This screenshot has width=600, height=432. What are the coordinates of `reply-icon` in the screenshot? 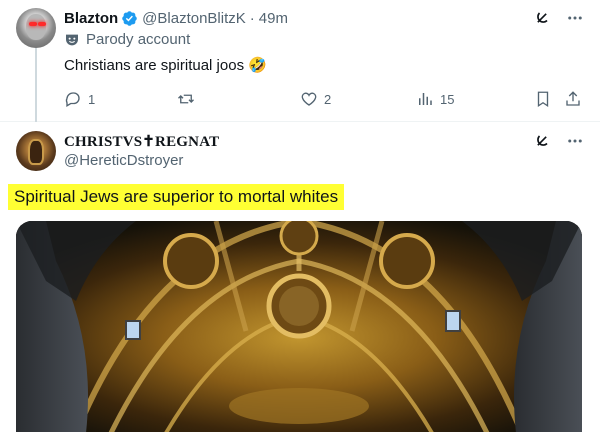 It's located at (72, 99).